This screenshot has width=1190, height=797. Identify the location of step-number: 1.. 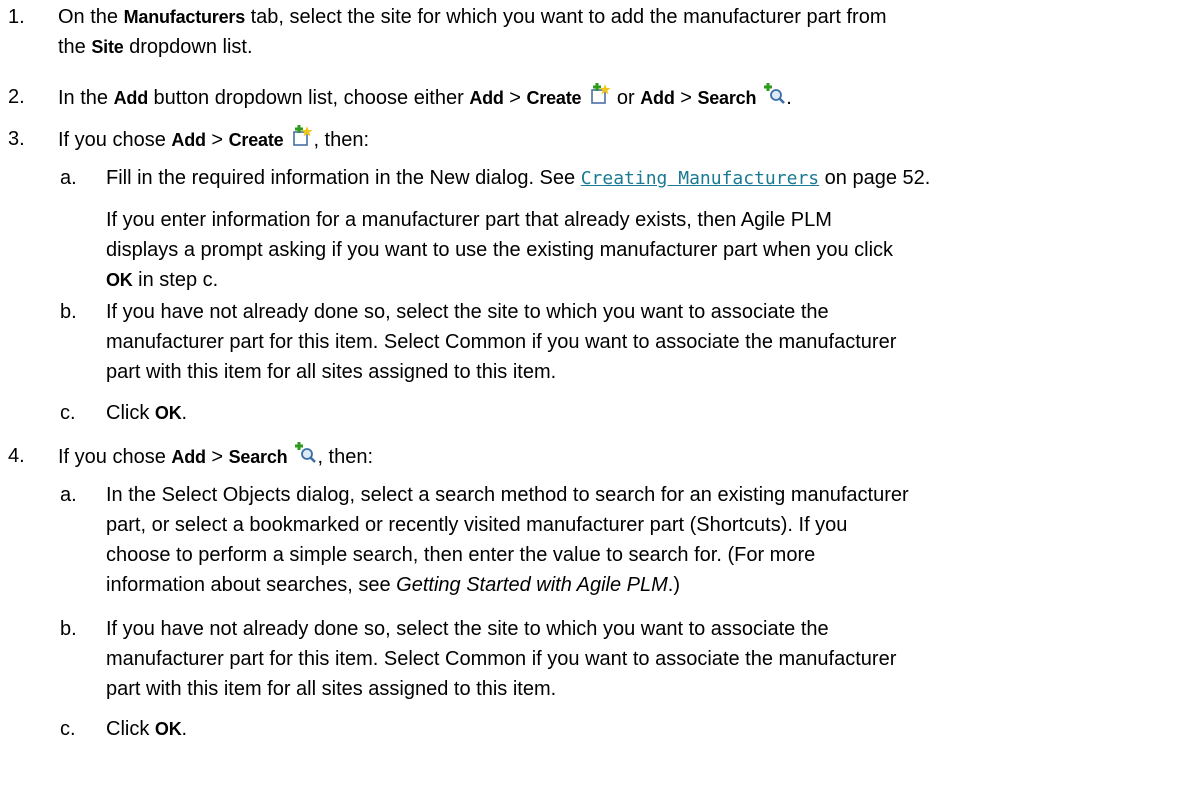
(16, 17).